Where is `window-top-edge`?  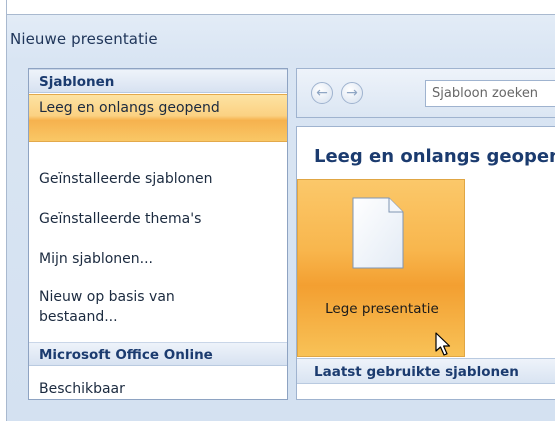
window-top-edge is located at coordinates (277, 7).